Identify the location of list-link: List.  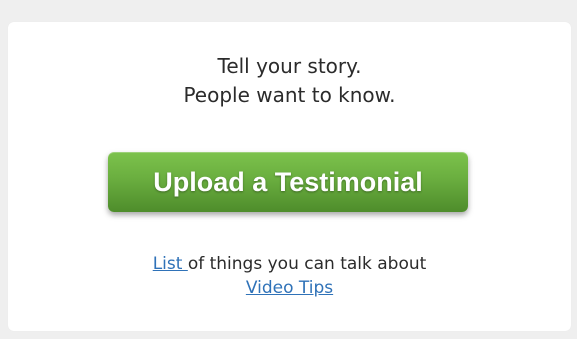
(170, 264).